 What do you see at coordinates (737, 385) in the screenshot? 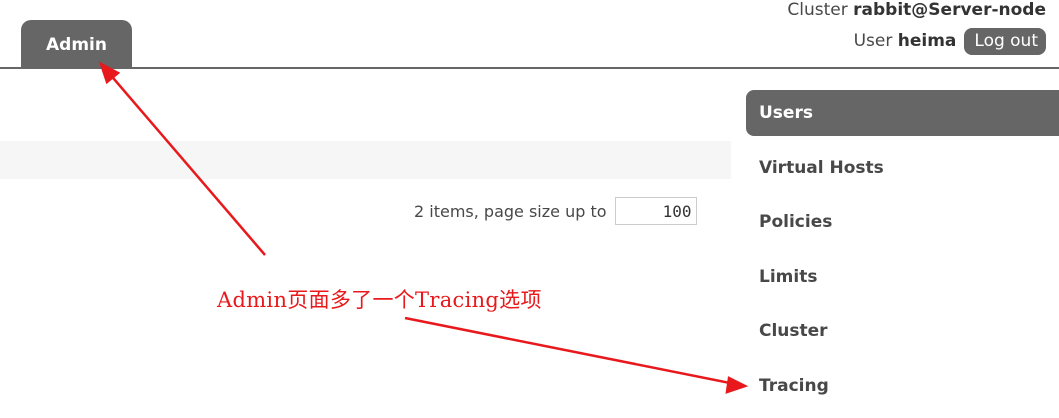
I see `arrow-head-tracing-icon` at bounding box center [737, 385].